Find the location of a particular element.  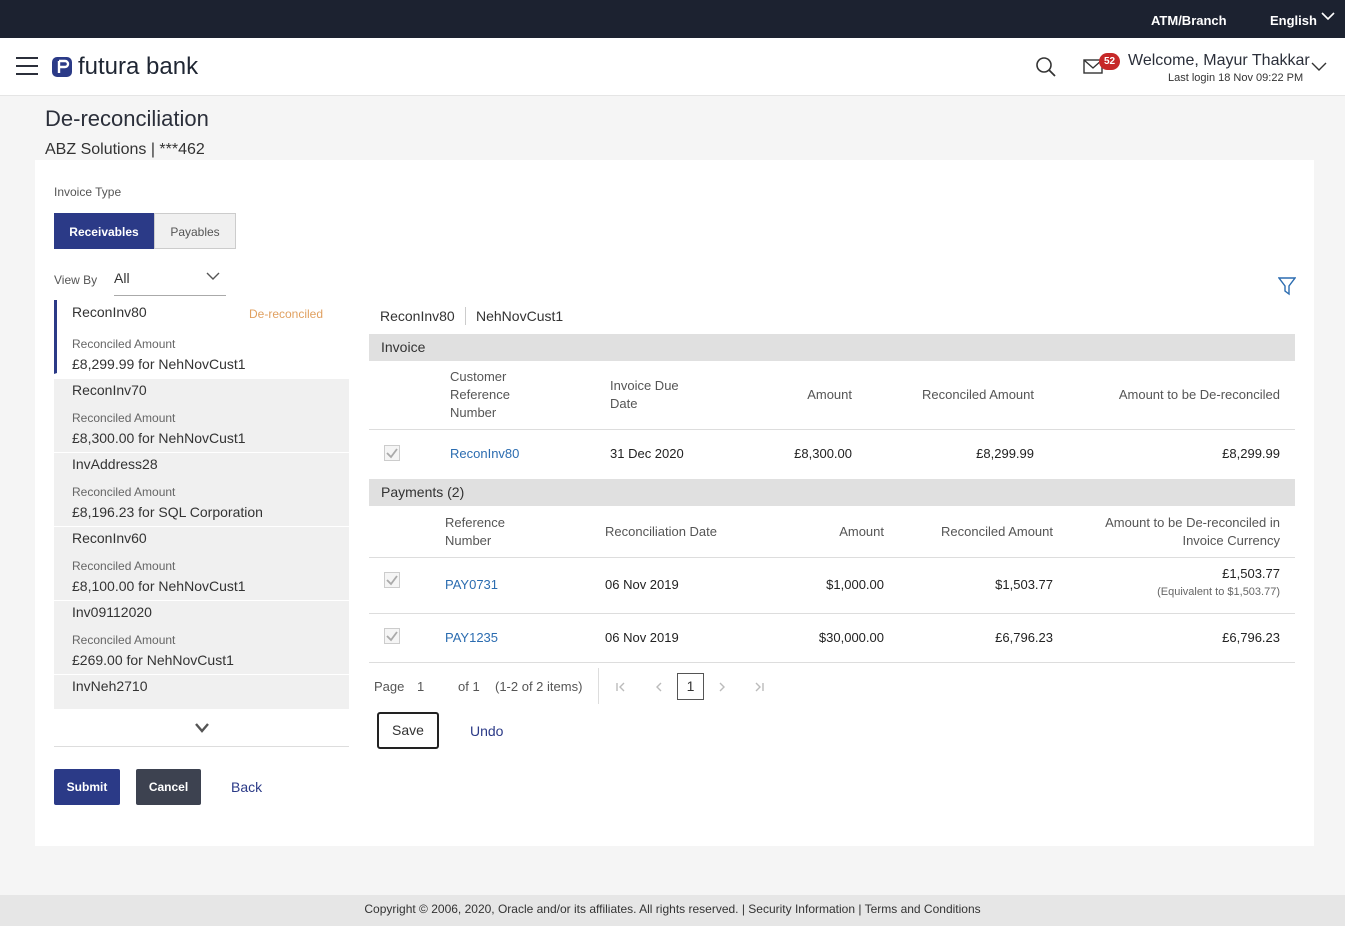

atm-branch-link: ATM/Branch is located at coordinates (1189, 20).